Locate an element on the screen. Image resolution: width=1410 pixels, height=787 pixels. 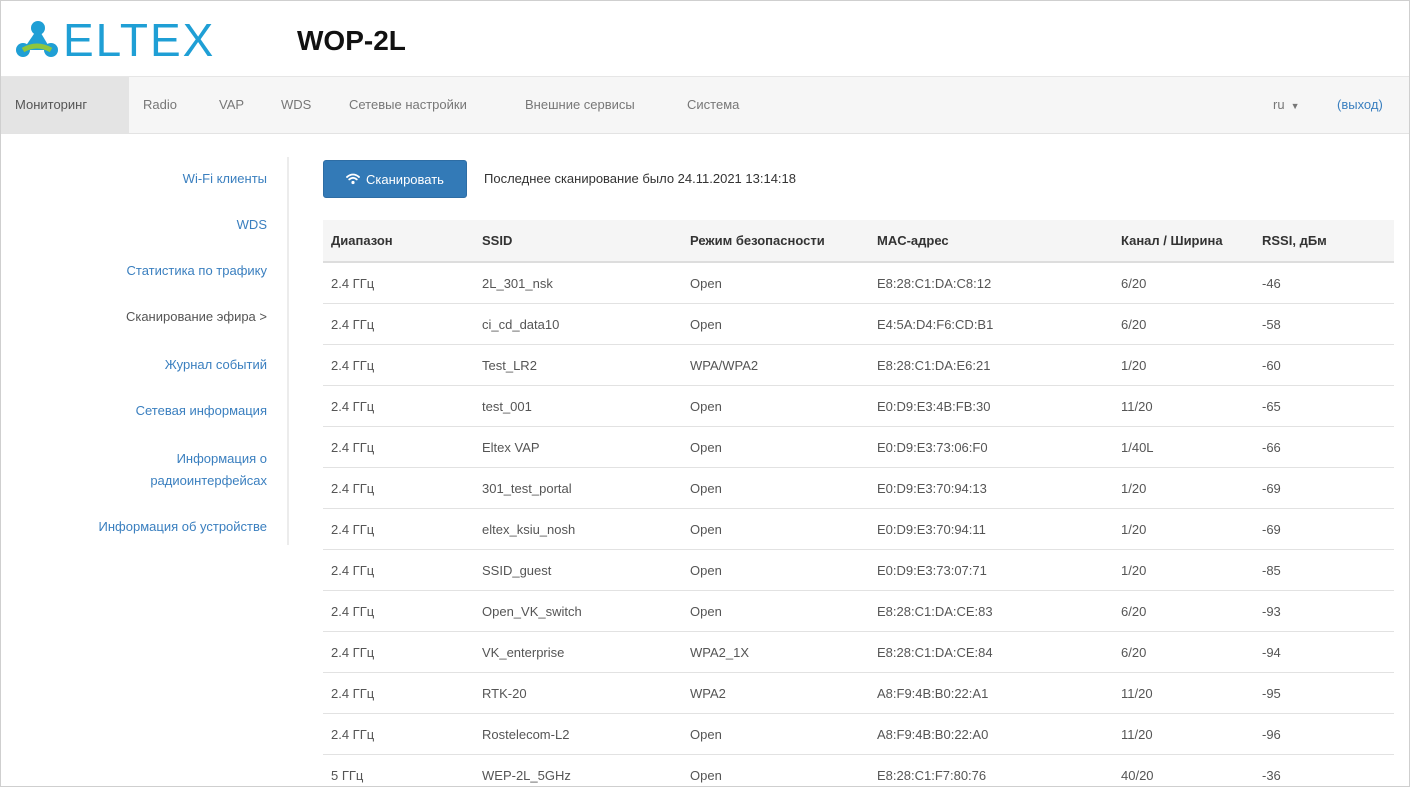
column-header-rssi: RSSI, дБм is located at coordinates (1324, 241).